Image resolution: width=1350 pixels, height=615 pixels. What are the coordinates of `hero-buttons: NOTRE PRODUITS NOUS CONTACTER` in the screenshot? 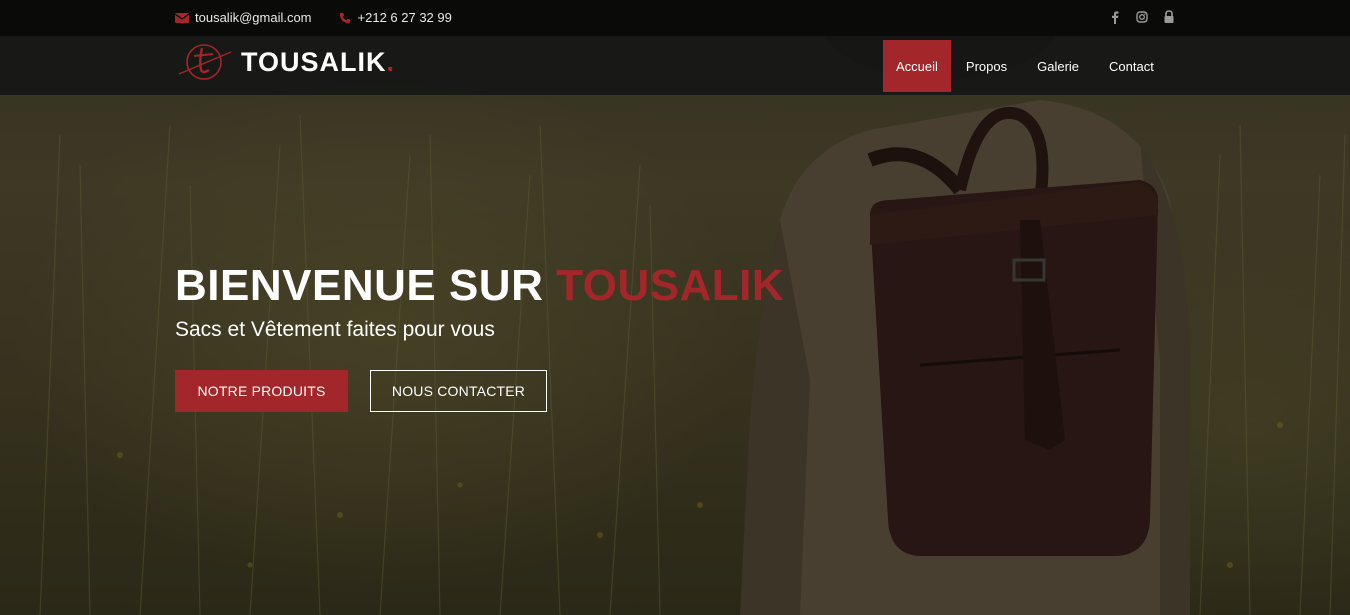 It's located at (479, 391).